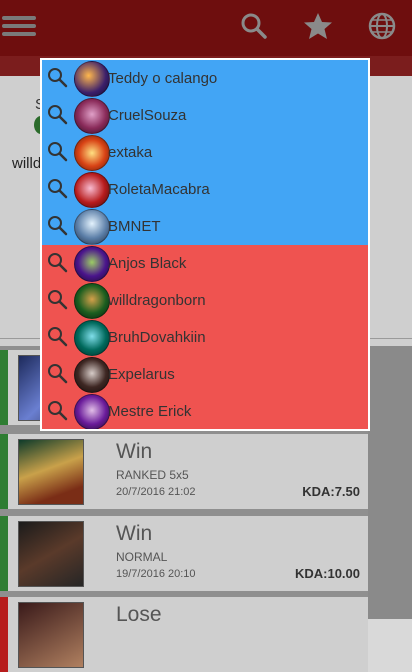 The height and width of the screenshot is (672, 412). What do you see at coordinates (152, 475) in the screenshot?
I see `queue-type: RANKED 5x5` at bounding box center [152, 475].